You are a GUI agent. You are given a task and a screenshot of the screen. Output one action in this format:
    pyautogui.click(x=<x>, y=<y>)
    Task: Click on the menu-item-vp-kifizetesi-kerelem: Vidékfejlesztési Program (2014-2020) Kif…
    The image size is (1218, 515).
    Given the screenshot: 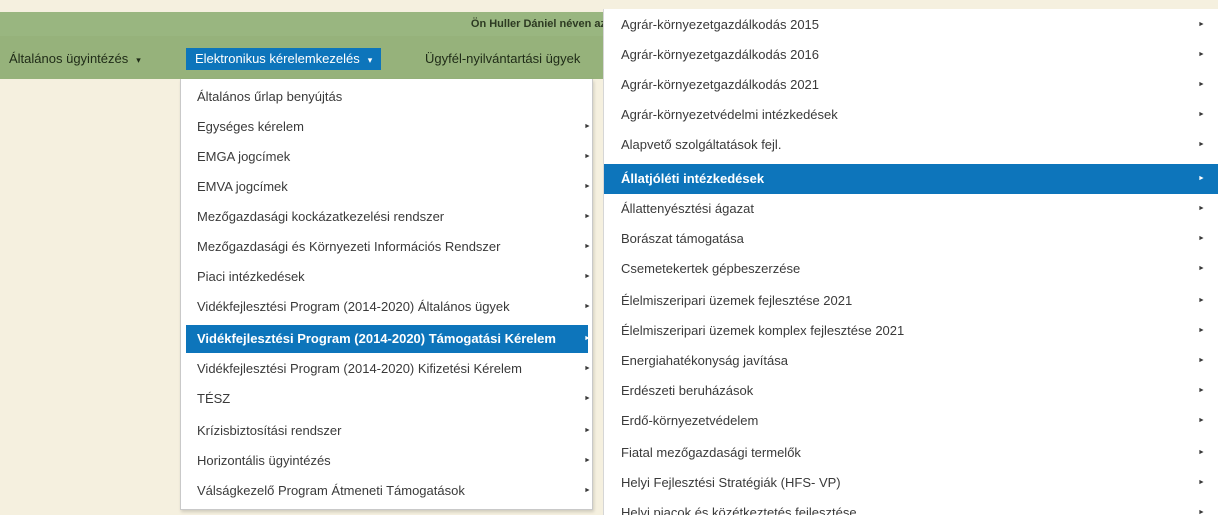 What is the action you would take?
    pyautogui.click(x=388, y=369)
    